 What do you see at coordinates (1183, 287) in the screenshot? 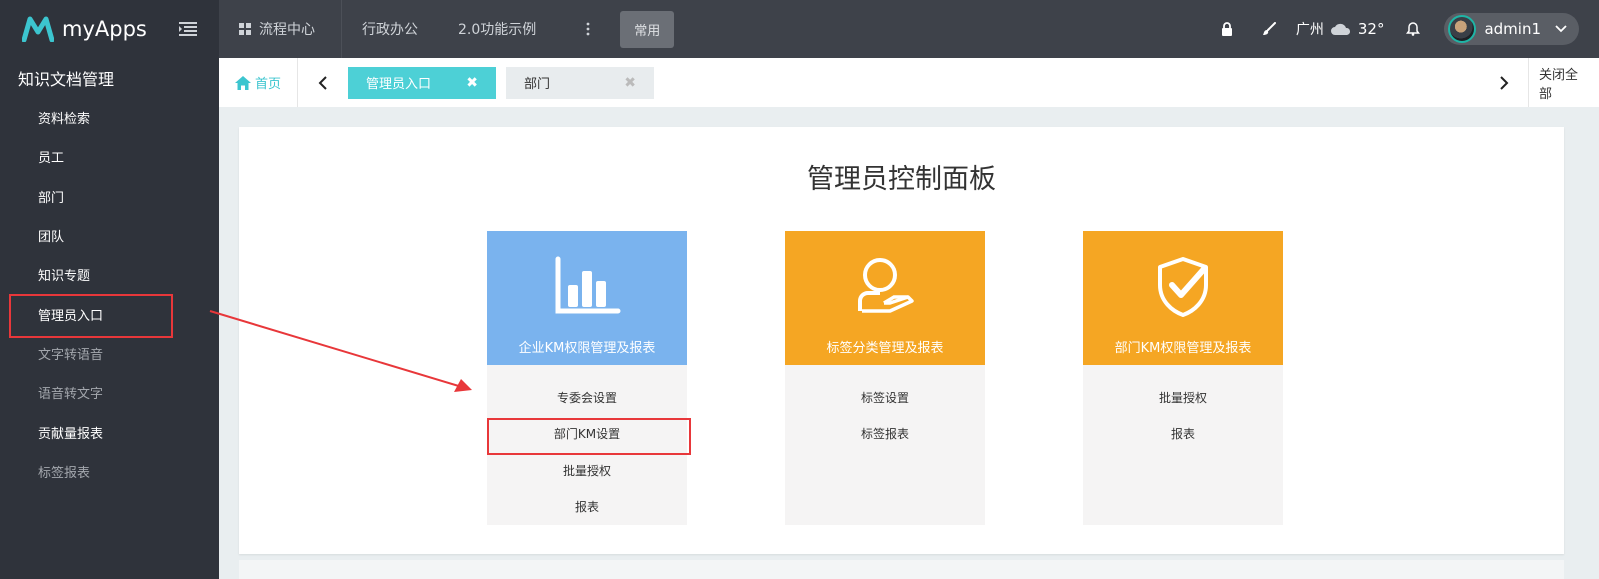
I see `shield-check-icon` at bounding box center [1183, 287].